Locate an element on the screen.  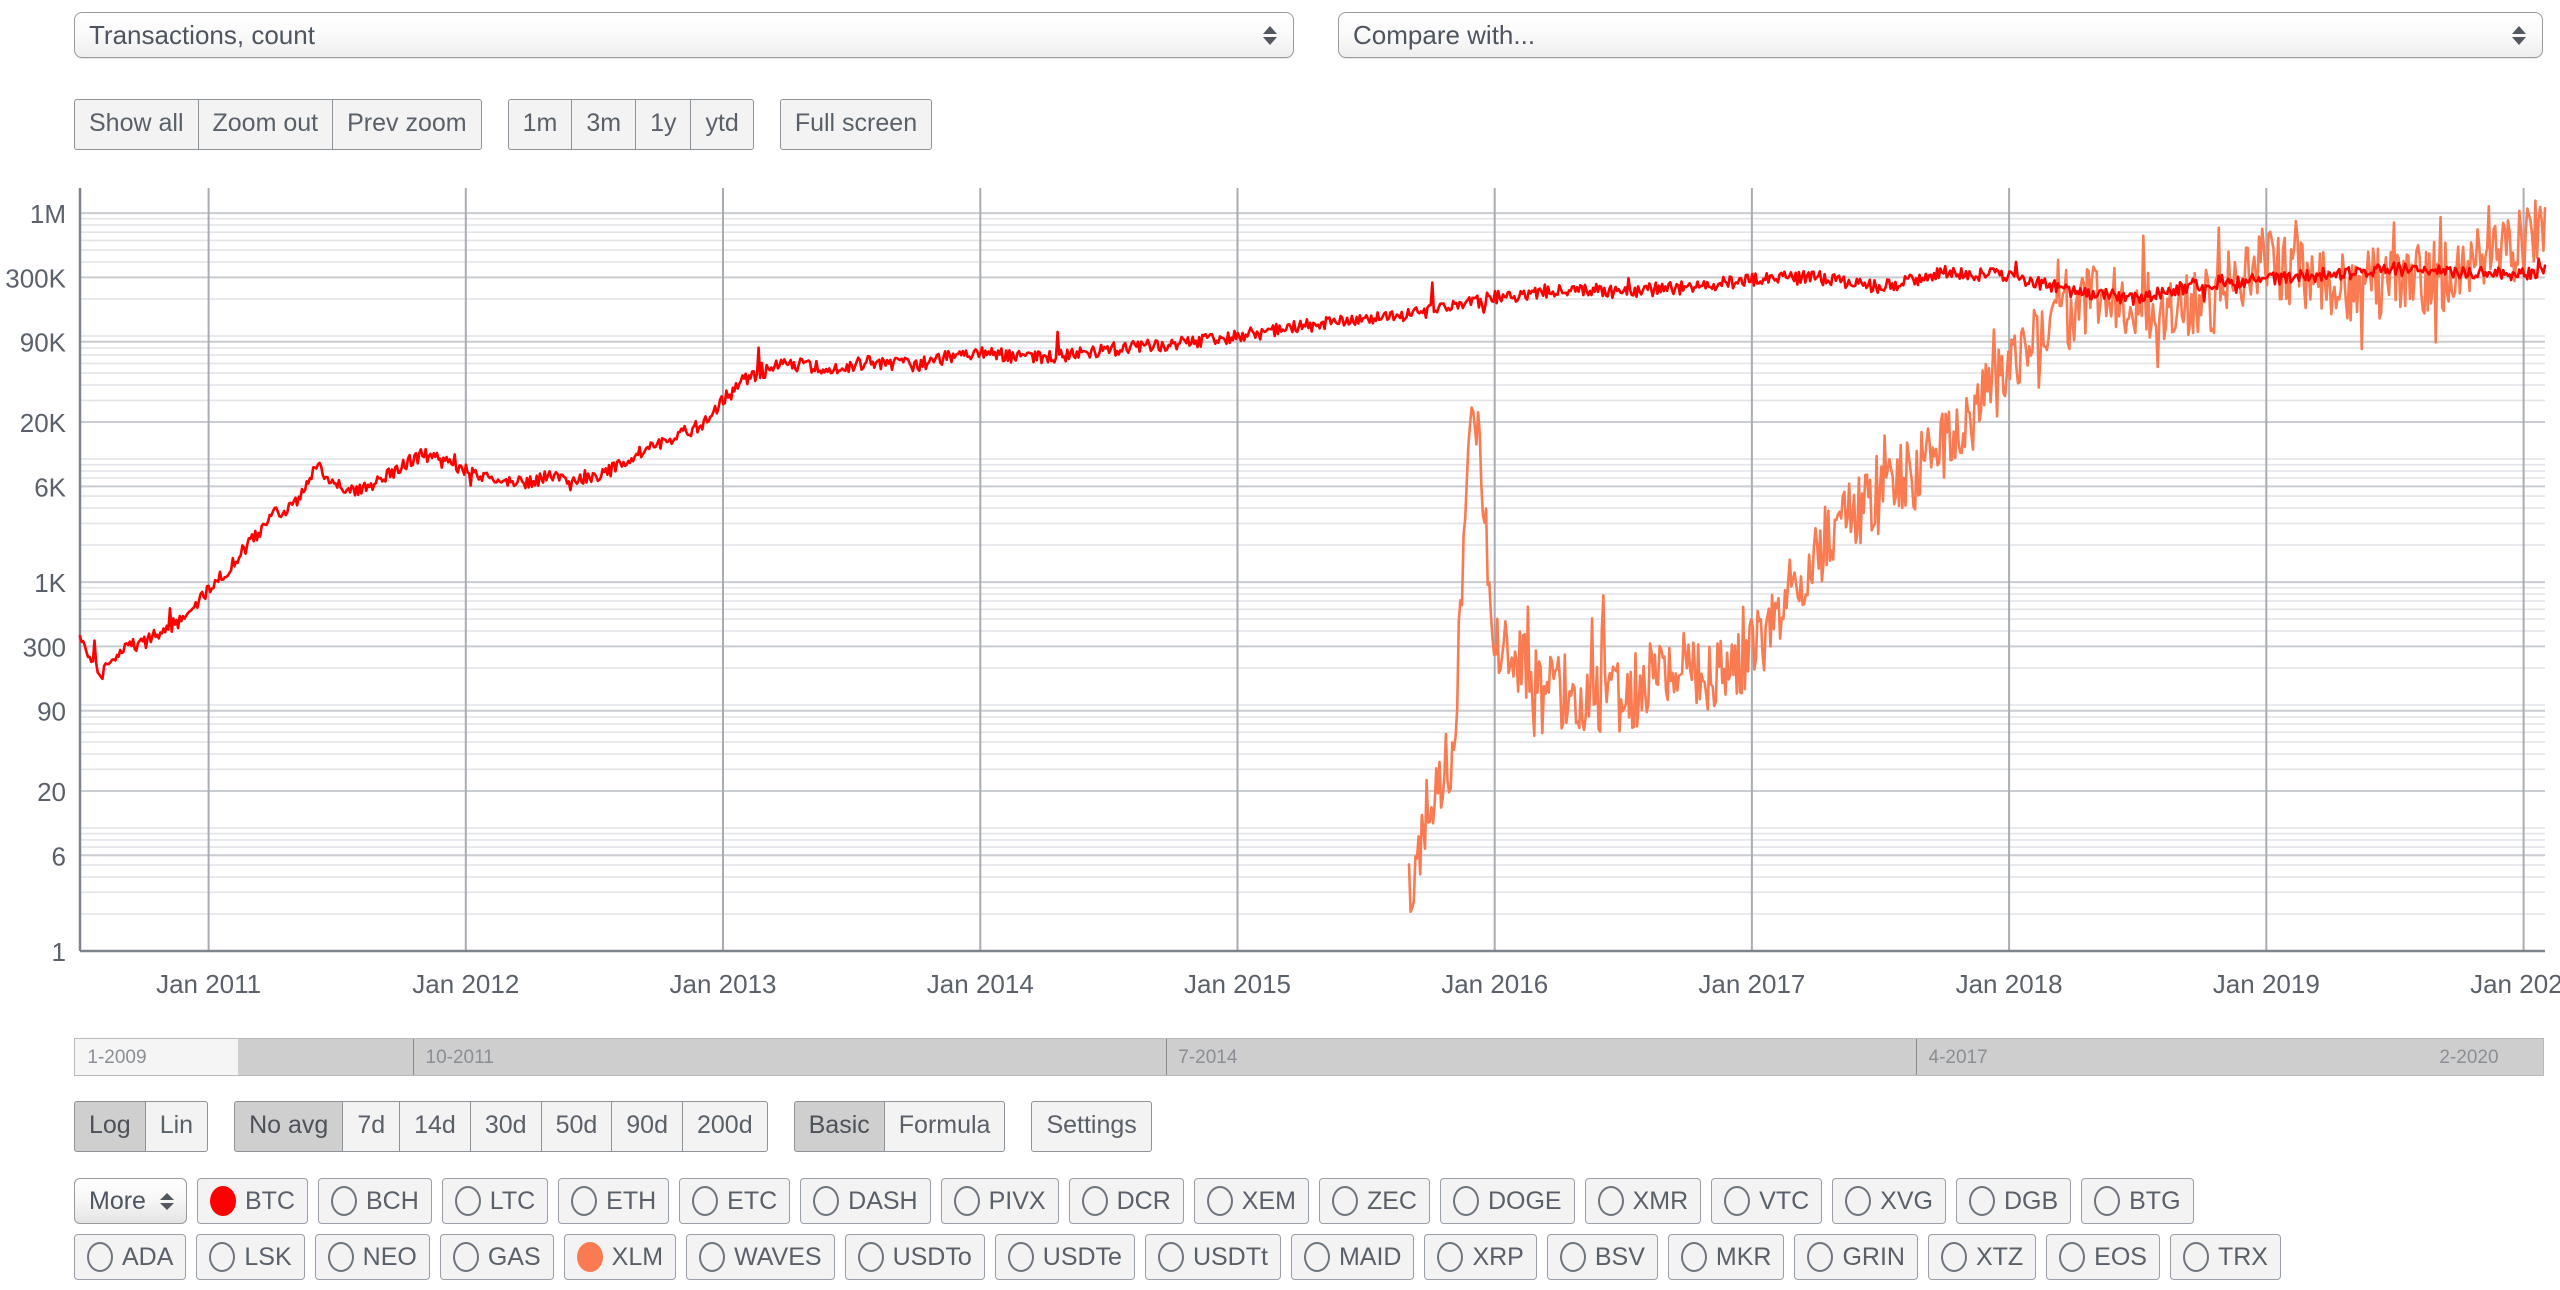
coin-label: EOS is located at coordinates (2120, 1256).